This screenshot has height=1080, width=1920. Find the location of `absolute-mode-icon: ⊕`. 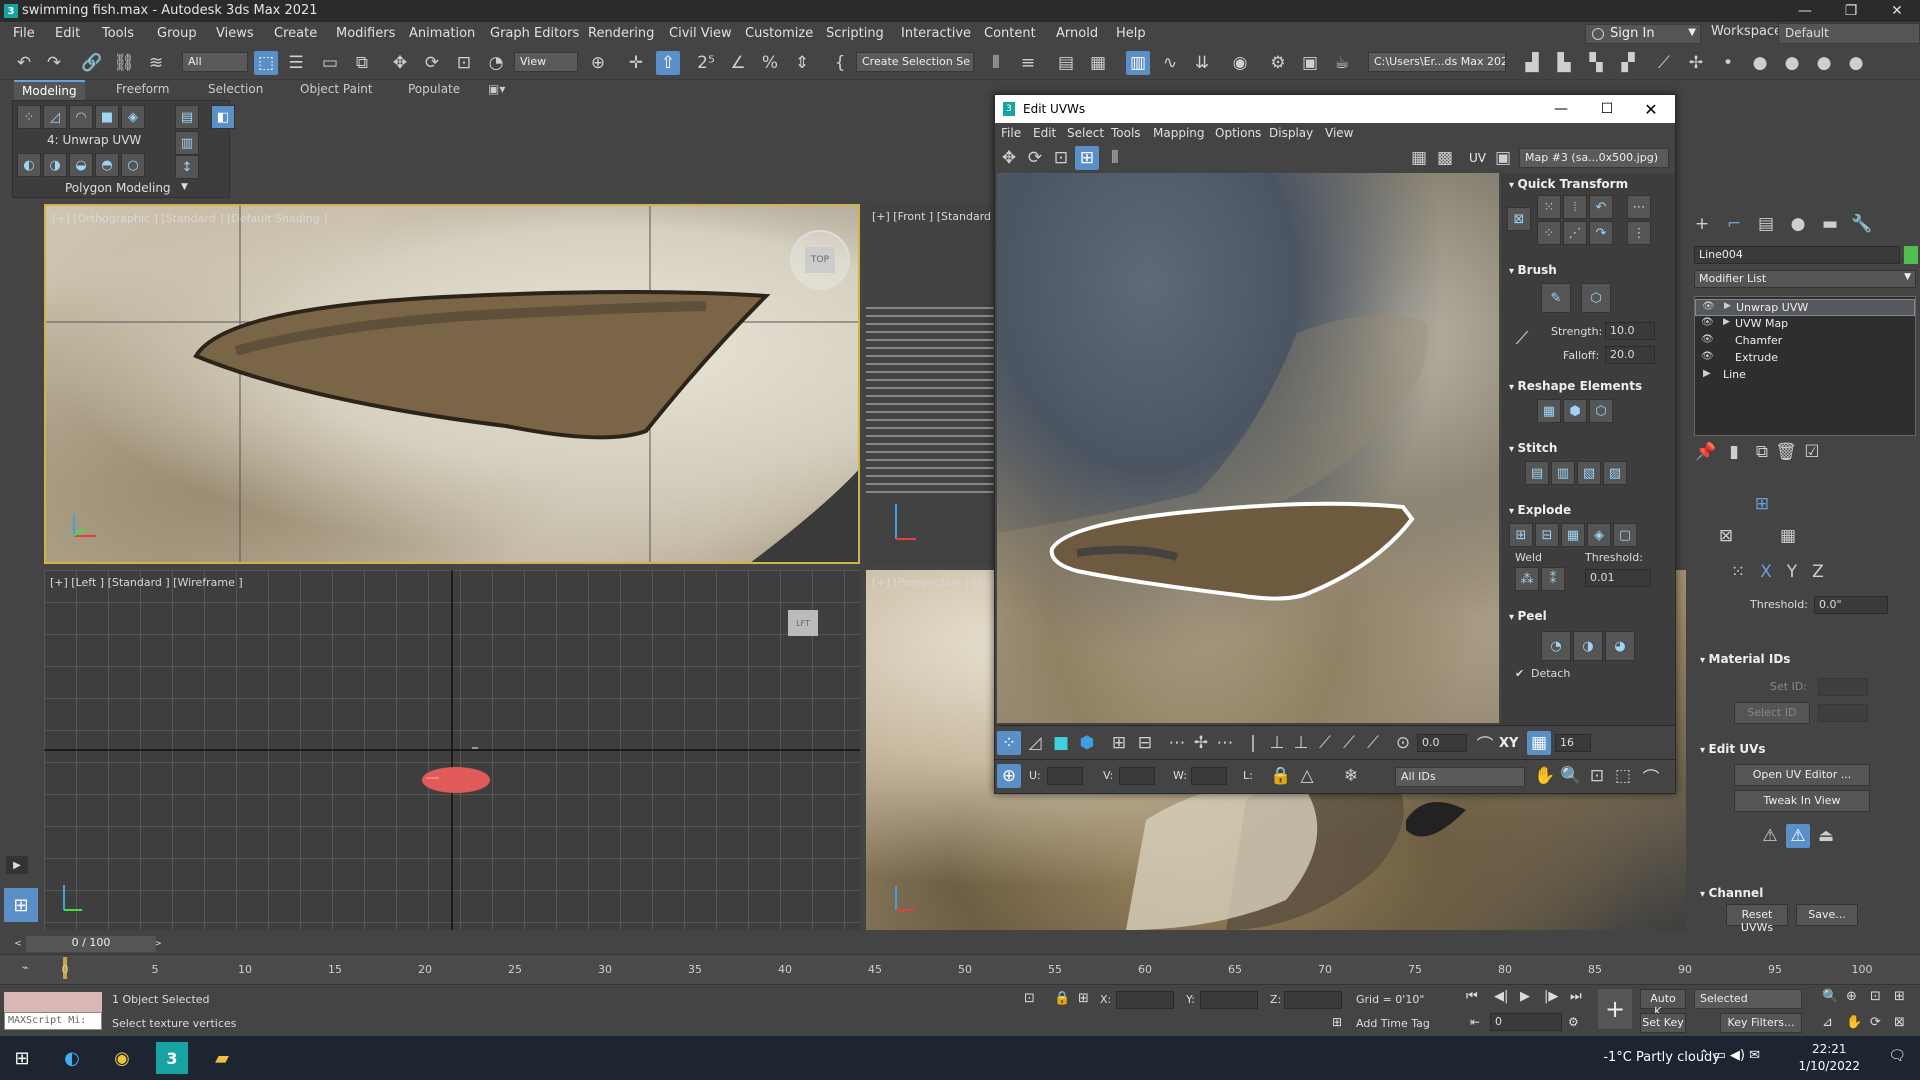

absolute-mode-icon: ⊕ is located at coordinates (1009, 776).